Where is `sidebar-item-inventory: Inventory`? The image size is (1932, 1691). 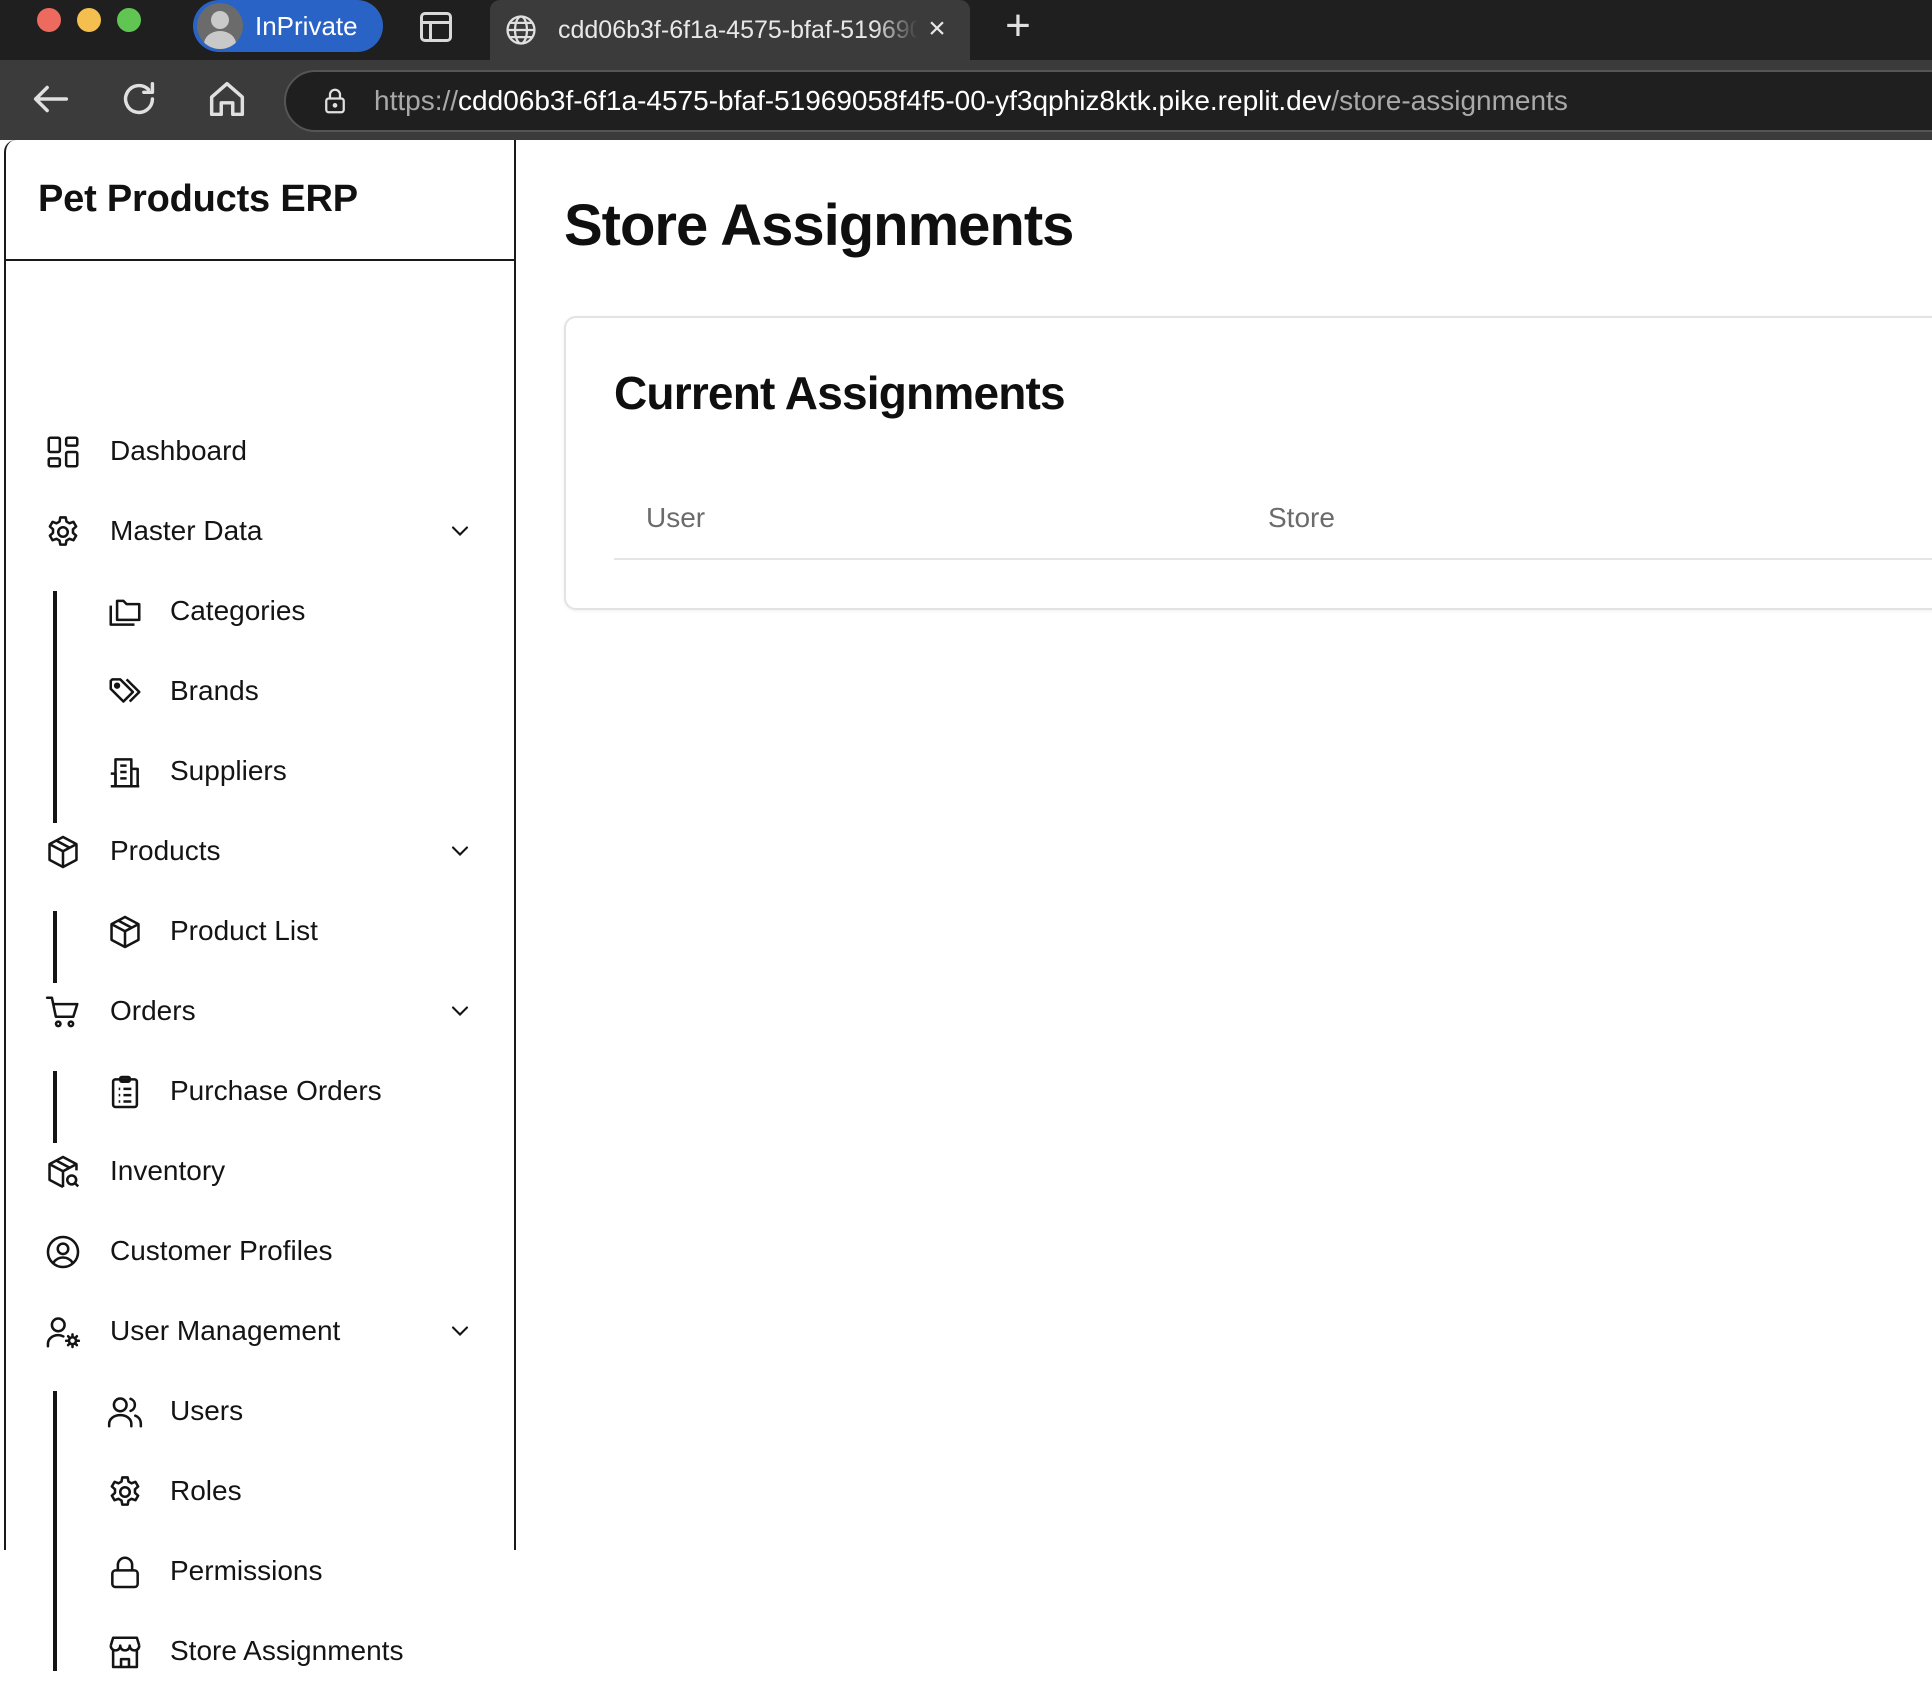 sidebar-item-inventory: Inventory is located at coordinates (261, 1171).